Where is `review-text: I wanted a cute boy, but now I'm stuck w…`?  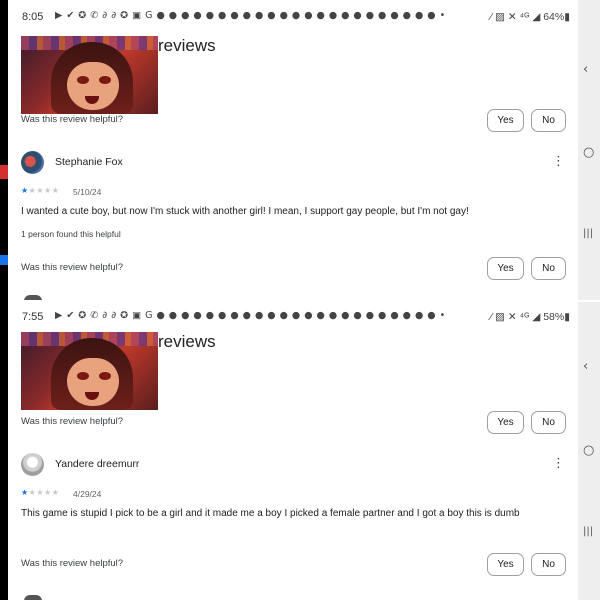
review-text: I wanted a cute boy, but now I'm stuck w… is located at coordinates (245, 211).